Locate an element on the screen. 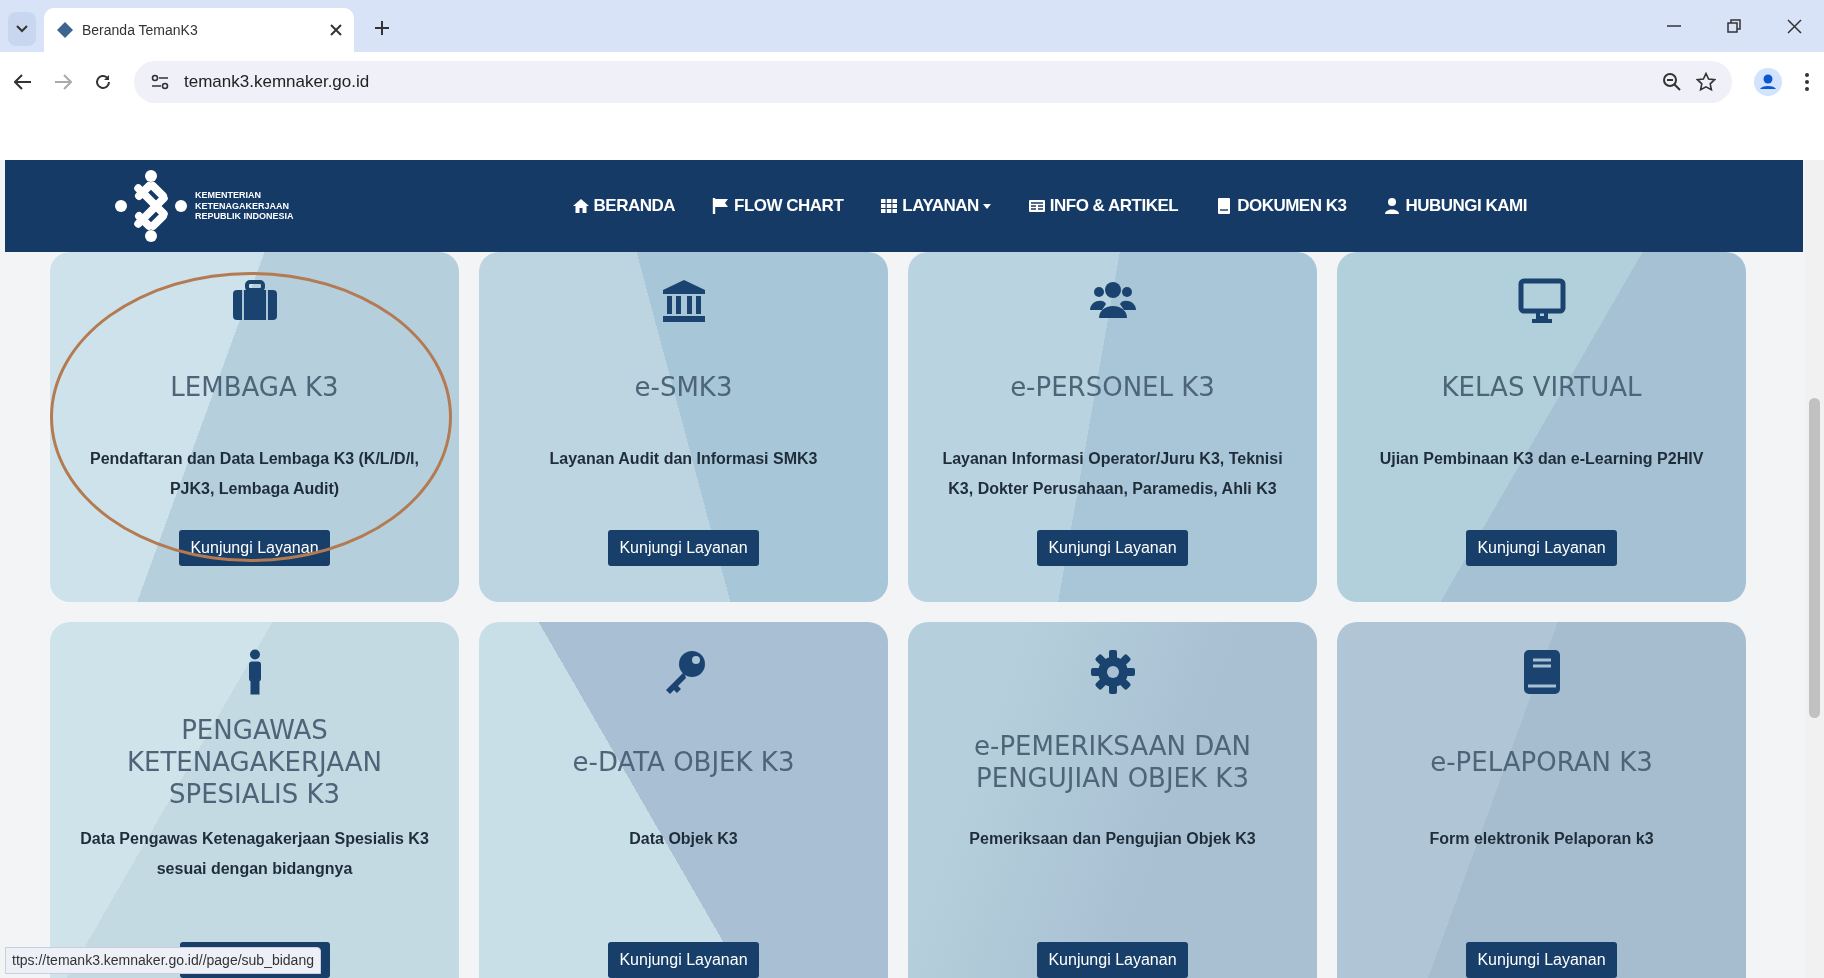  nav-link: LAYANAN is located at coordinates (935, 206).